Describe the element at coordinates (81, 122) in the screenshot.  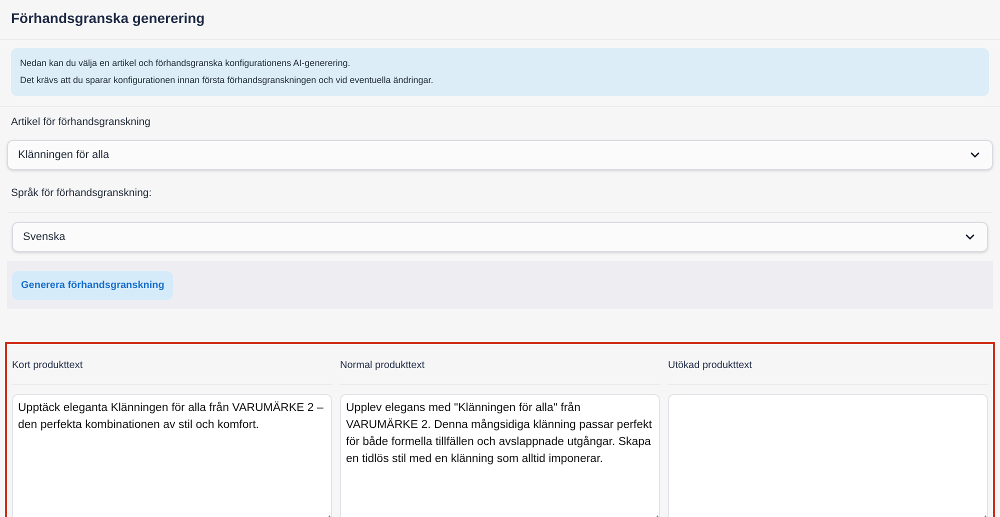
I see `field-label: Artikel för förhandsgranskning` at that location.